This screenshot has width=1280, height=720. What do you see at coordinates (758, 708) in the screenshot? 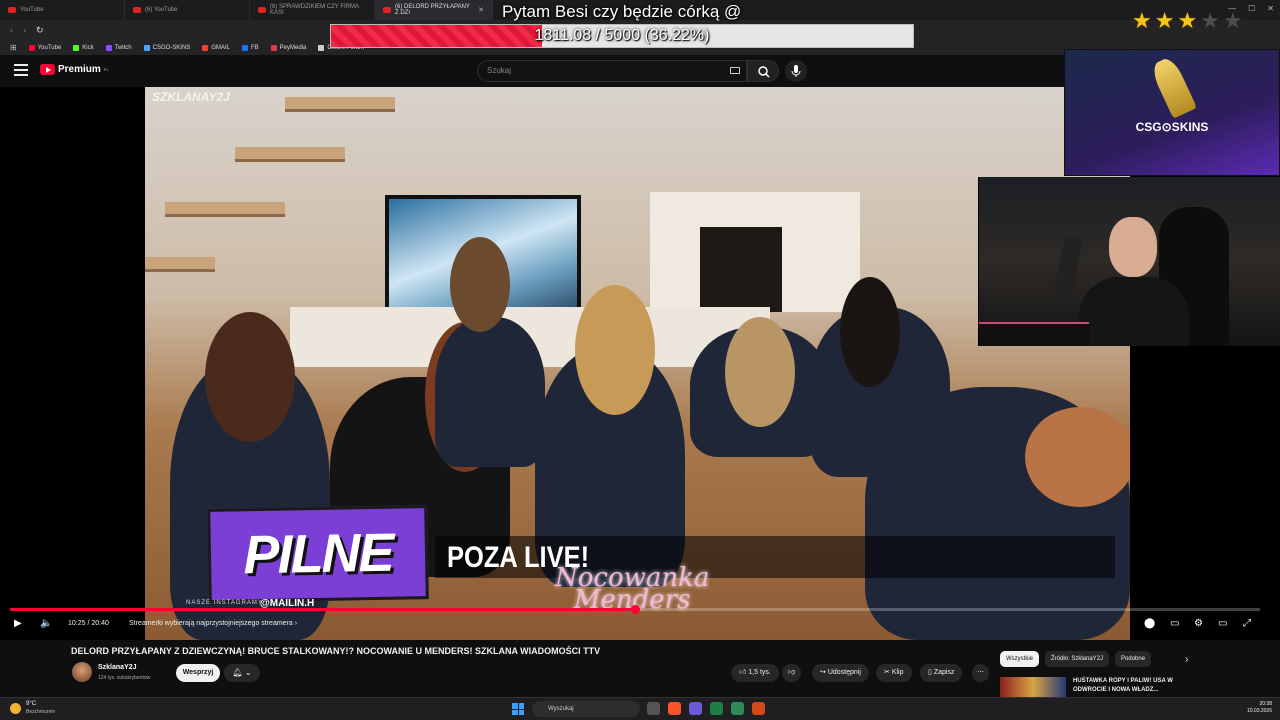
I see `streaming-app-icon` at bounding box center [758, 708].